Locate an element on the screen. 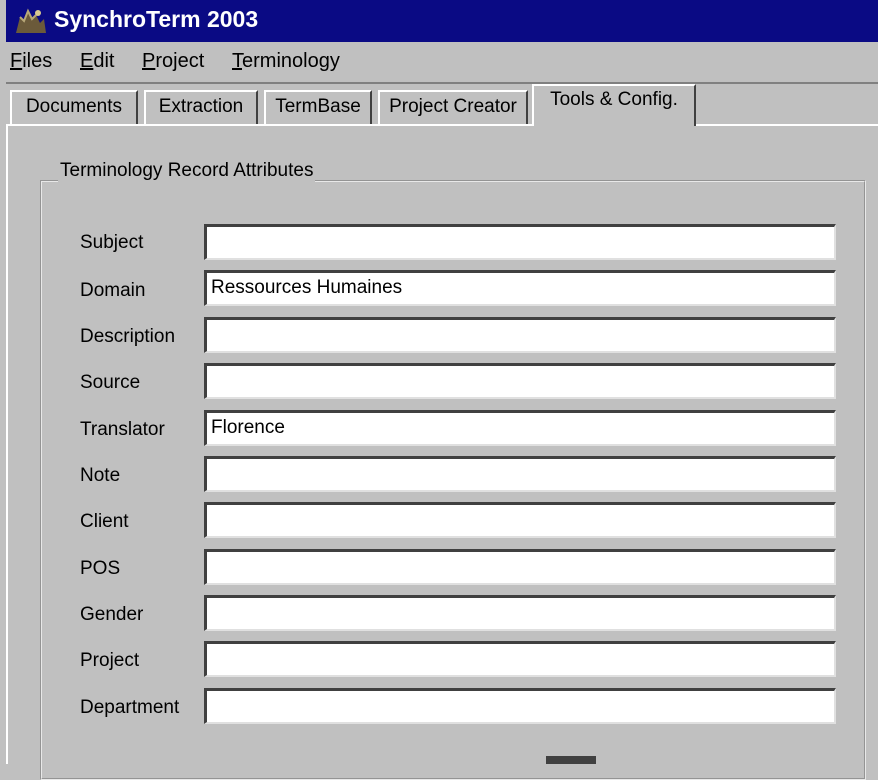 The width and height of the screenshot is (878, 780). menu-files-rest: iles is located at coordinates (37, 61).